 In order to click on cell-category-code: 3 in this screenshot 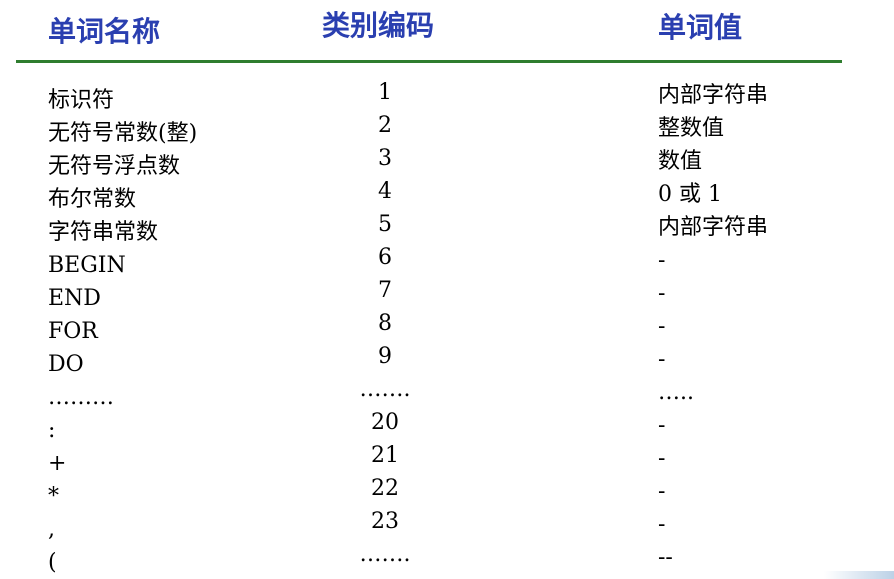, I will do `click(385, 158)`.